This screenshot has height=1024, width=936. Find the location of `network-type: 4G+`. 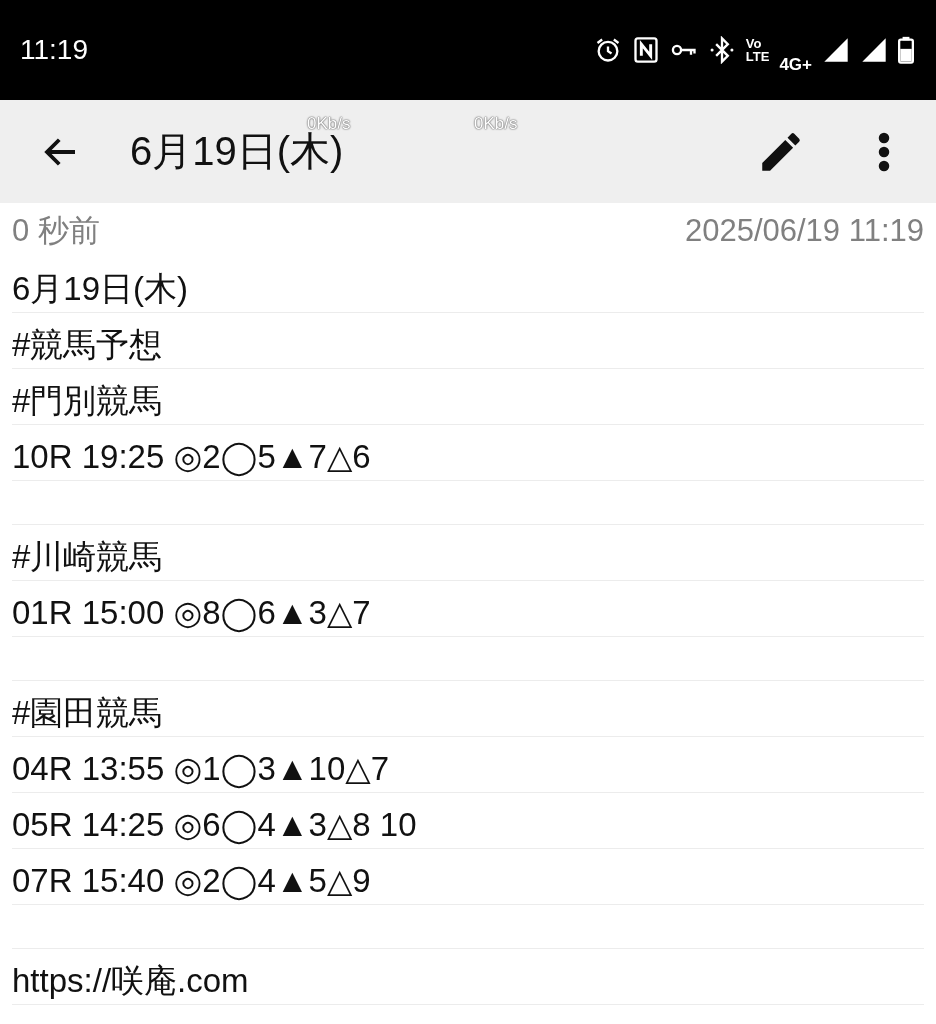

network-type: 4G+ is located at coordinates (795, 65).